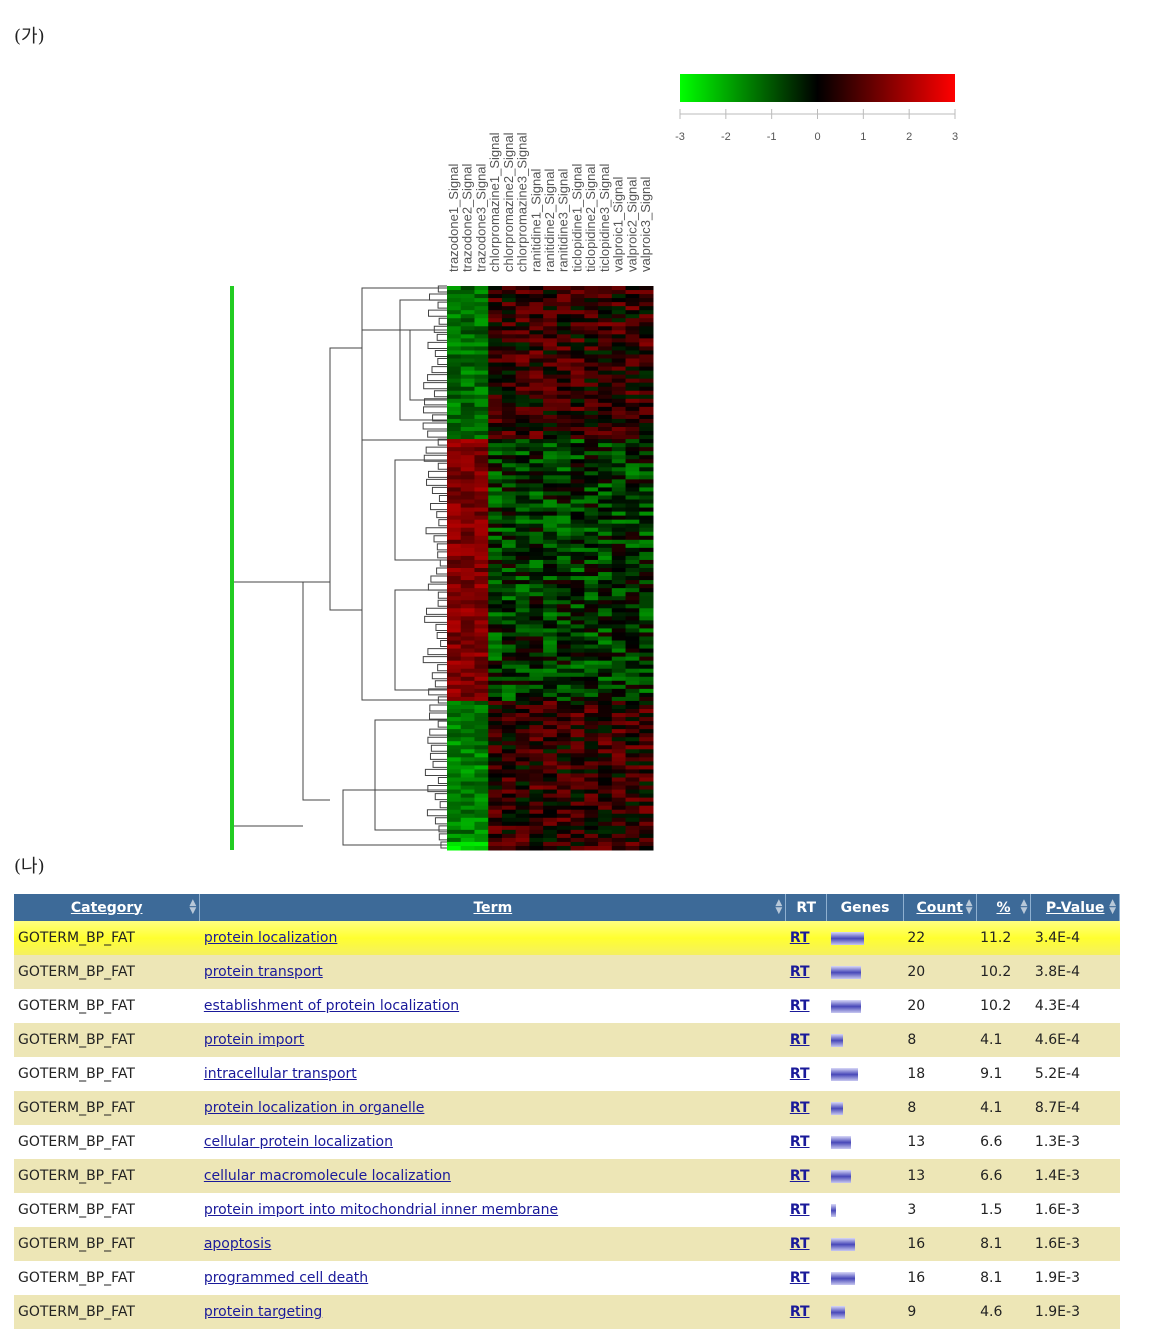 This screenshot has height=1339, width=1162. I want to click on header-percent: % ▲ ▼, so click(1004, 907).